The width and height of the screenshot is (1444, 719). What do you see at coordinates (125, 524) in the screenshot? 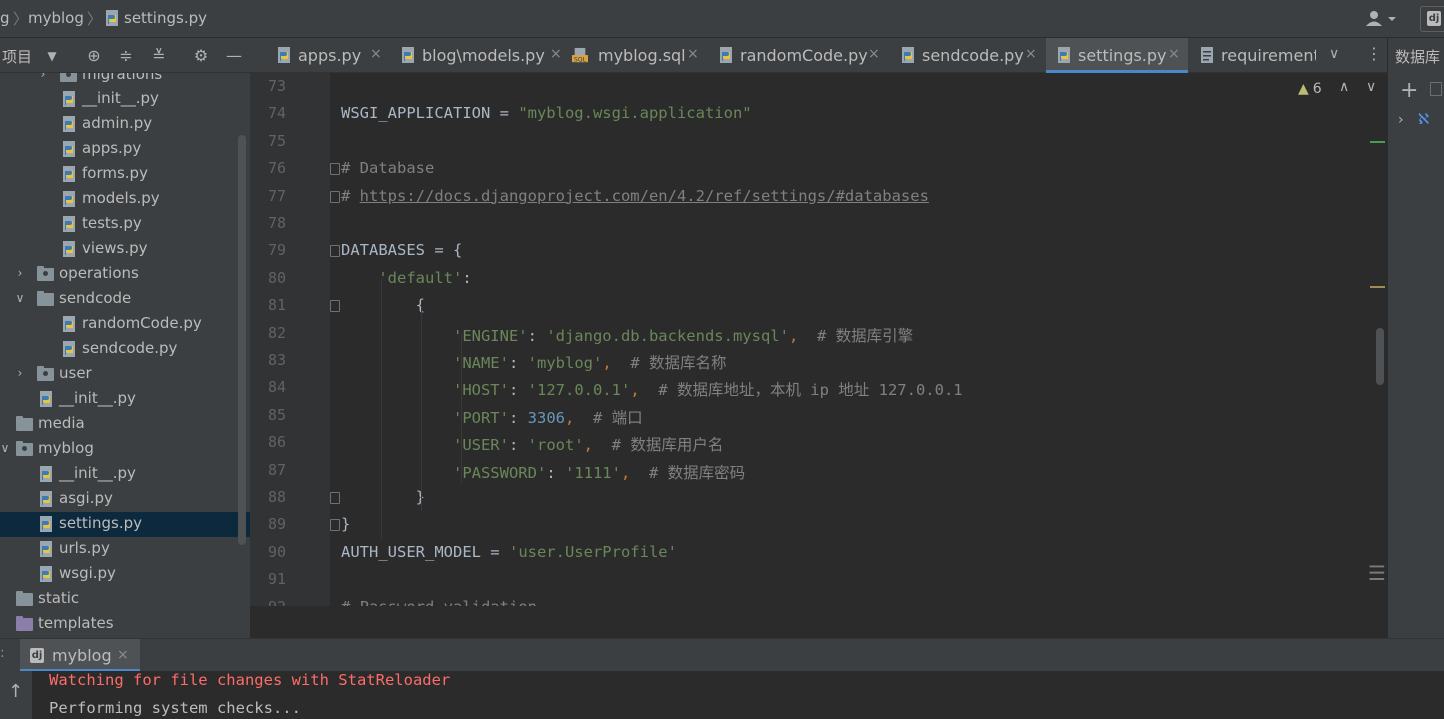
I see `tree-file-item: settings.py` at bounding box center [125, 524].